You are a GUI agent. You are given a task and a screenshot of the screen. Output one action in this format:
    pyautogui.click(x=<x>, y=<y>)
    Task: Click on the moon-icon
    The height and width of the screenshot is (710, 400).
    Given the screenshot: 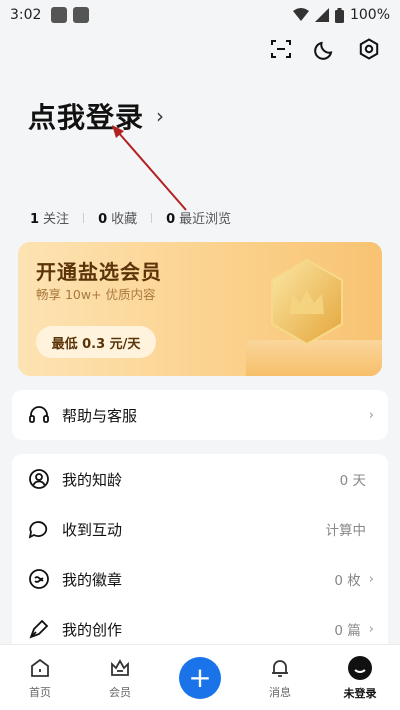 What is the action you would take?
    pyautogui.click(x=325, y=49)
    